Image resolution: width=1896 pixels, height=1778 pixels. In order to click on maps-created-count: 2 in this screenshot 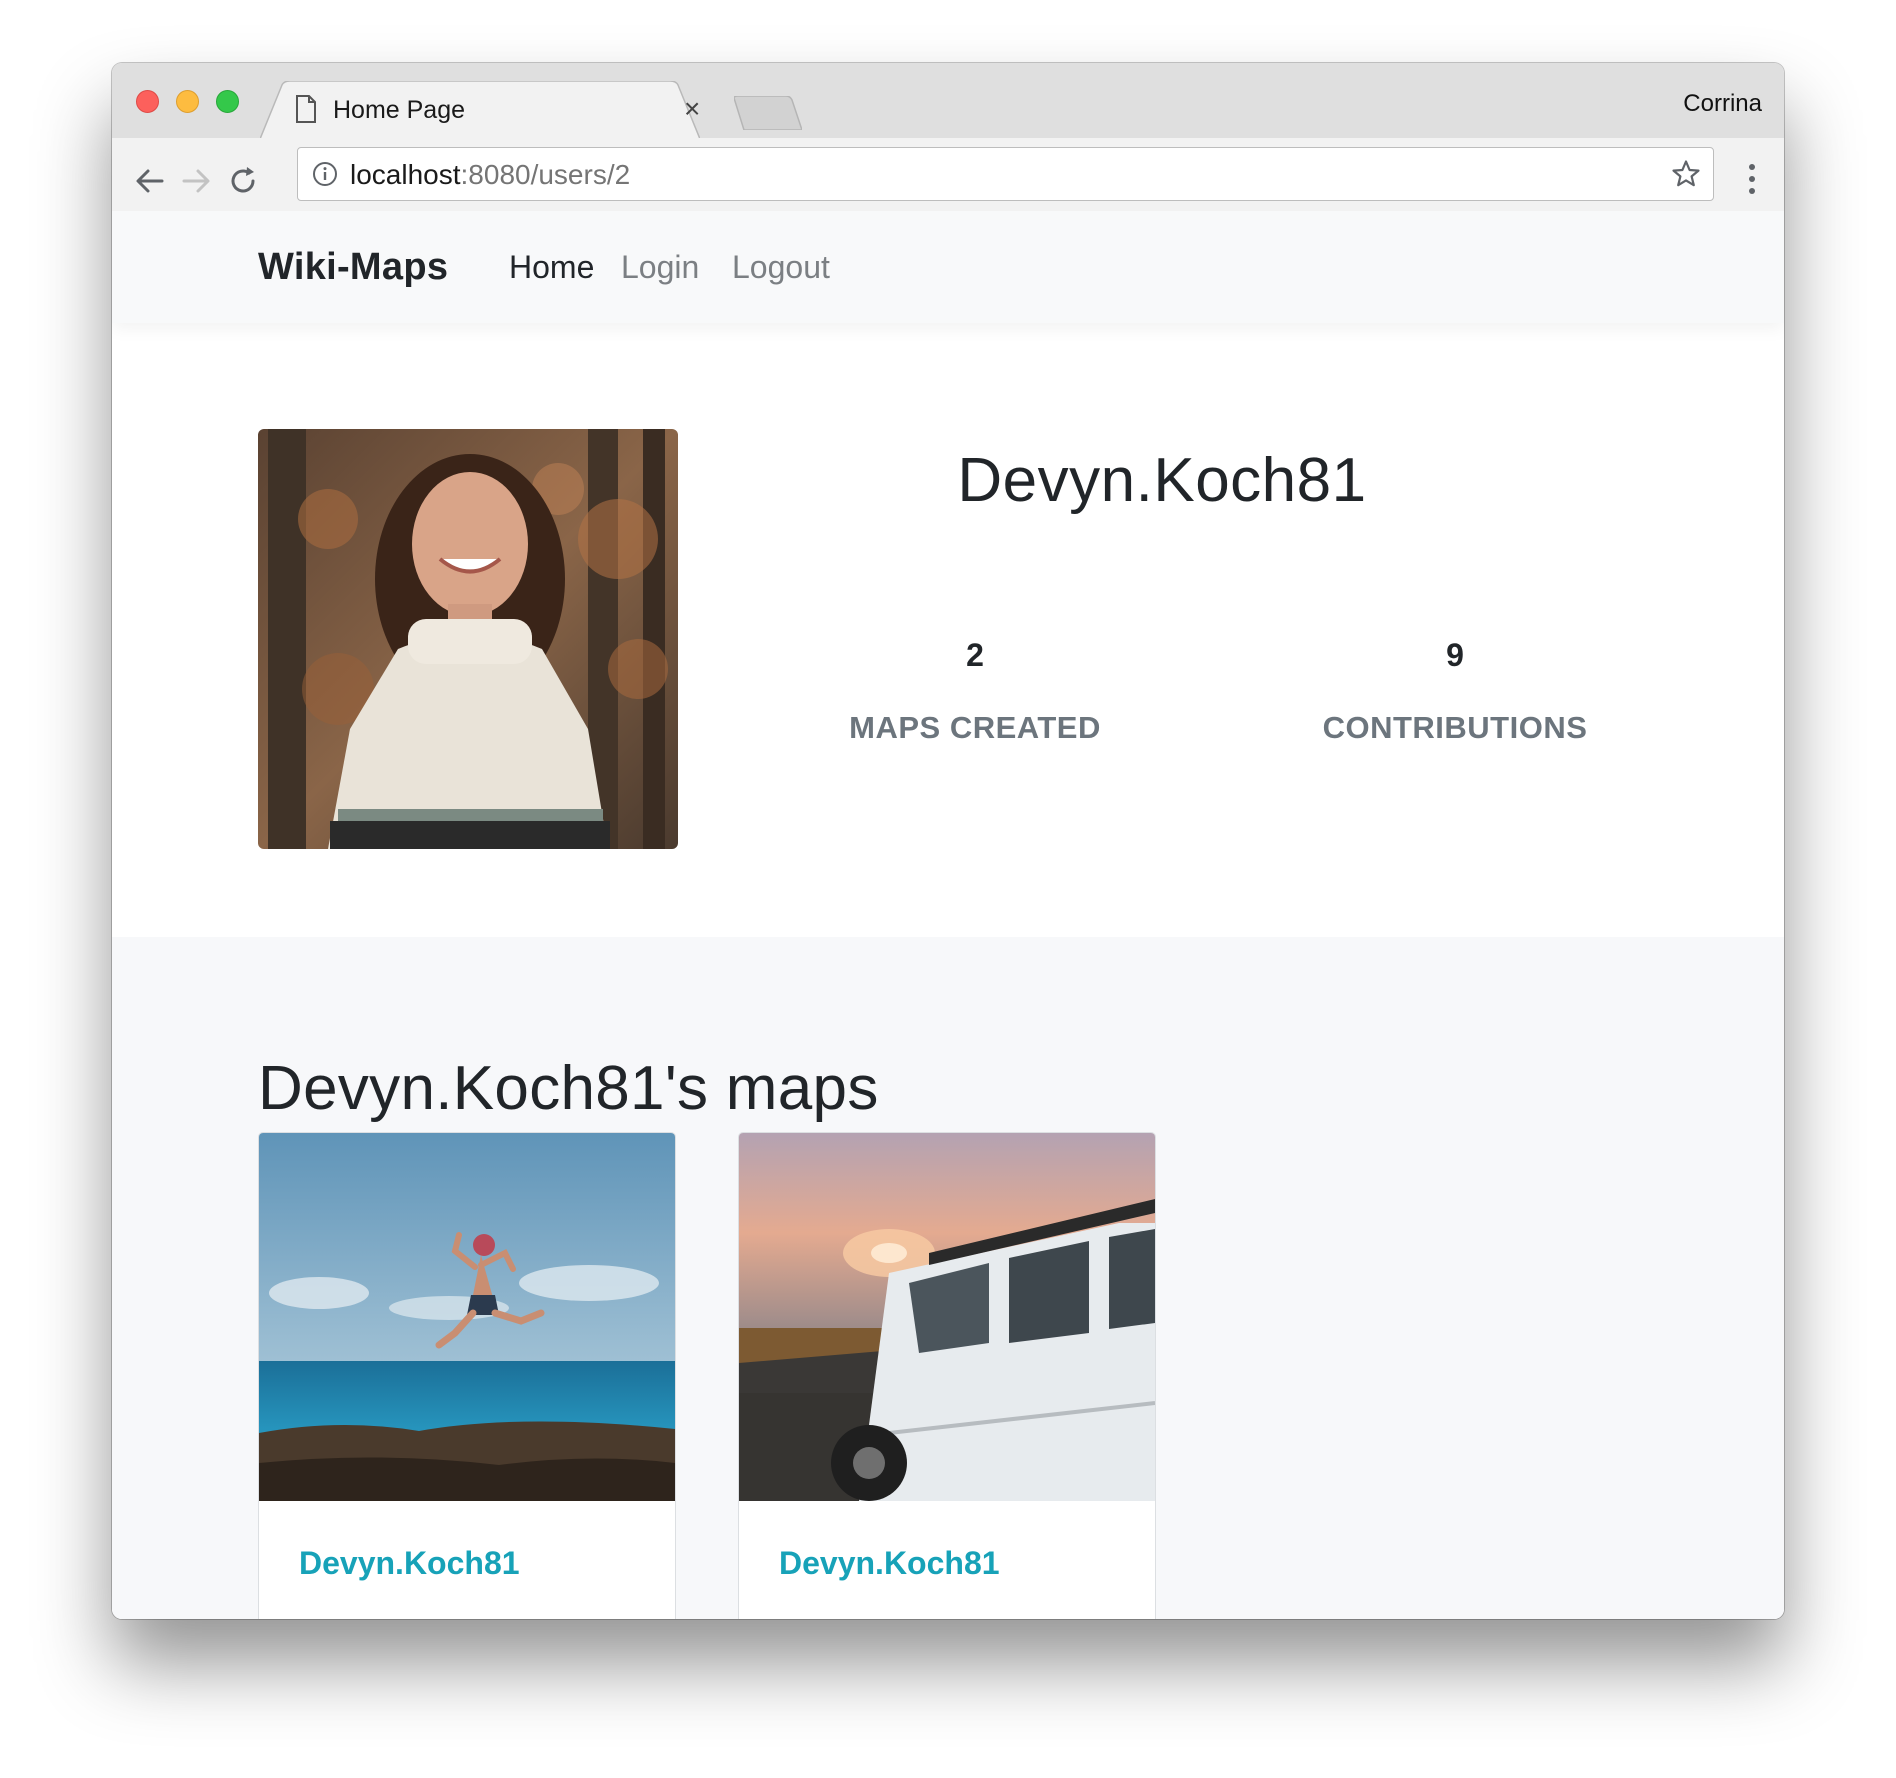, I will do `click(975, 655)`.